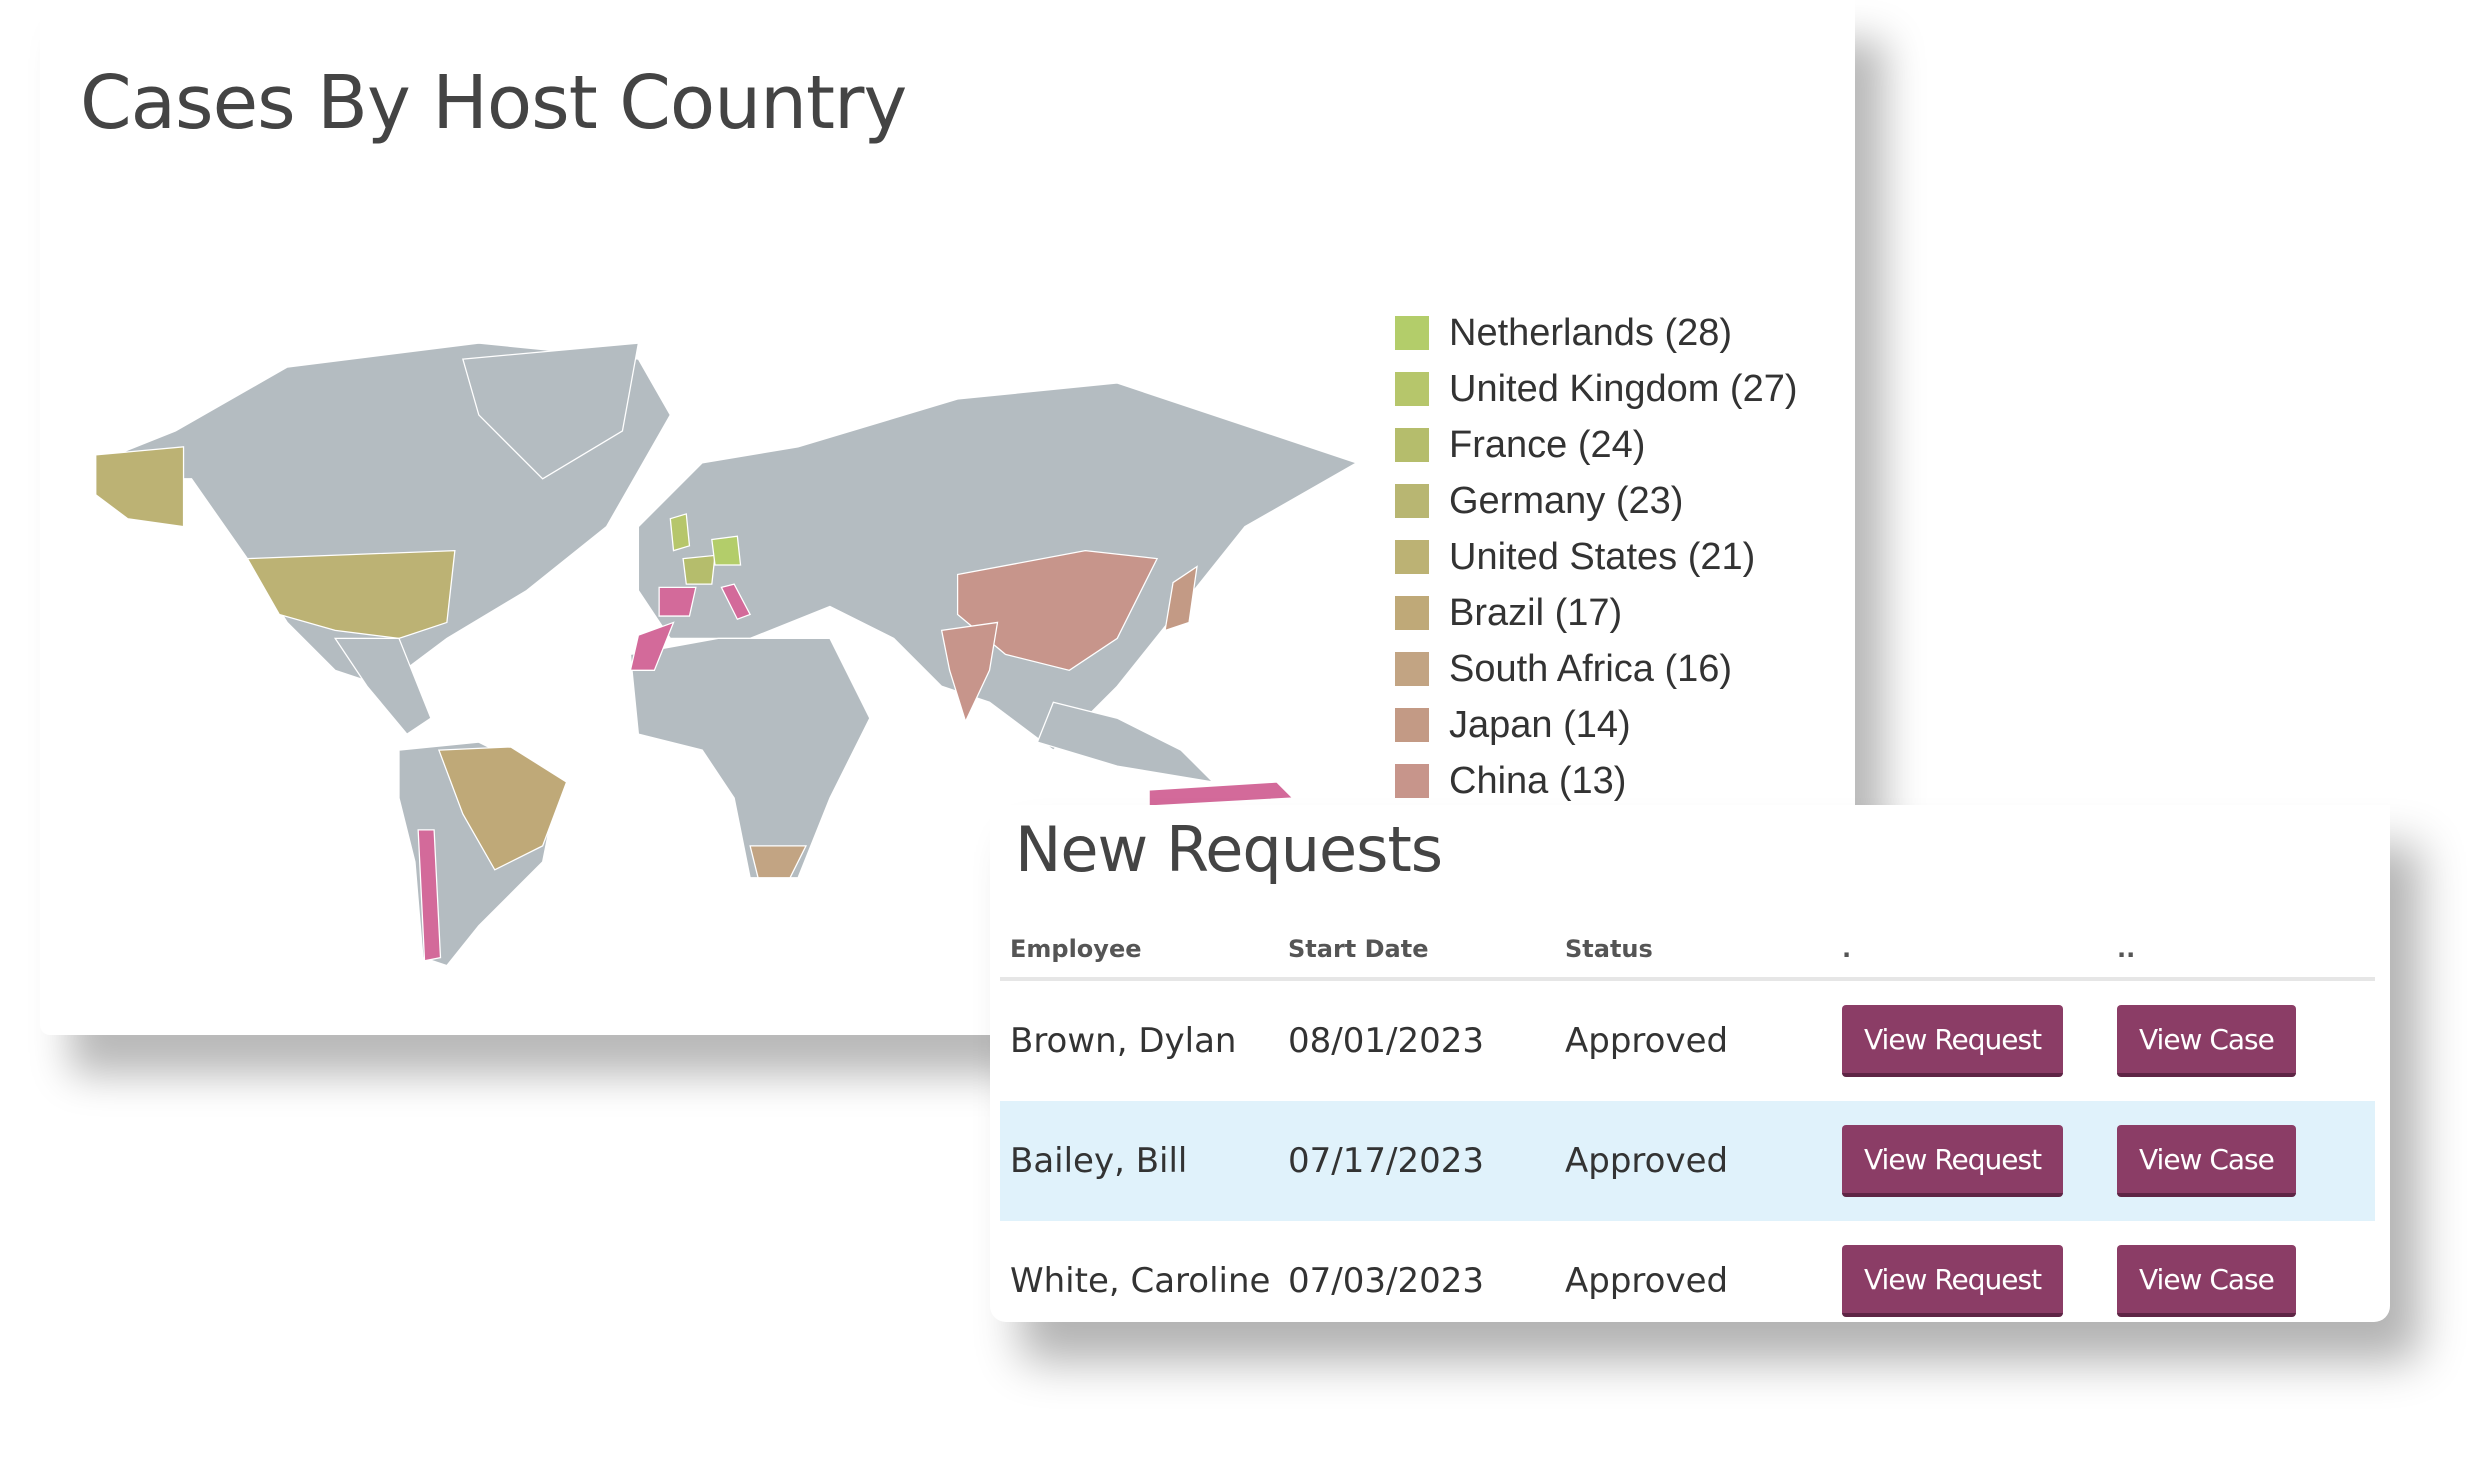 The height and width of the screenshot is (1472, 2490). Describe the element at coordinates (1416, 950) in the screenshot. I see `column-start-date: Start Date` at that location.